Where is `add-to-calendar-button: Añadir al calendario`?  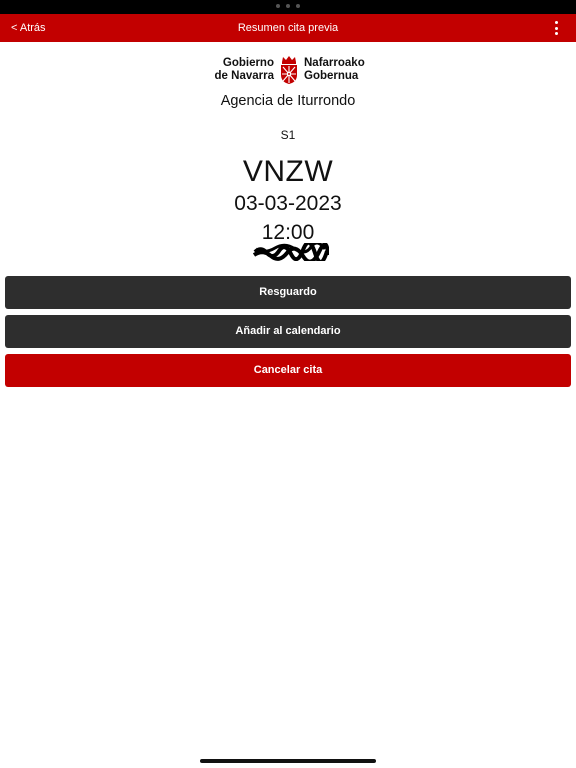 add-to-calendar-button: Añadir al calendario is located at coordinates (288, 331).